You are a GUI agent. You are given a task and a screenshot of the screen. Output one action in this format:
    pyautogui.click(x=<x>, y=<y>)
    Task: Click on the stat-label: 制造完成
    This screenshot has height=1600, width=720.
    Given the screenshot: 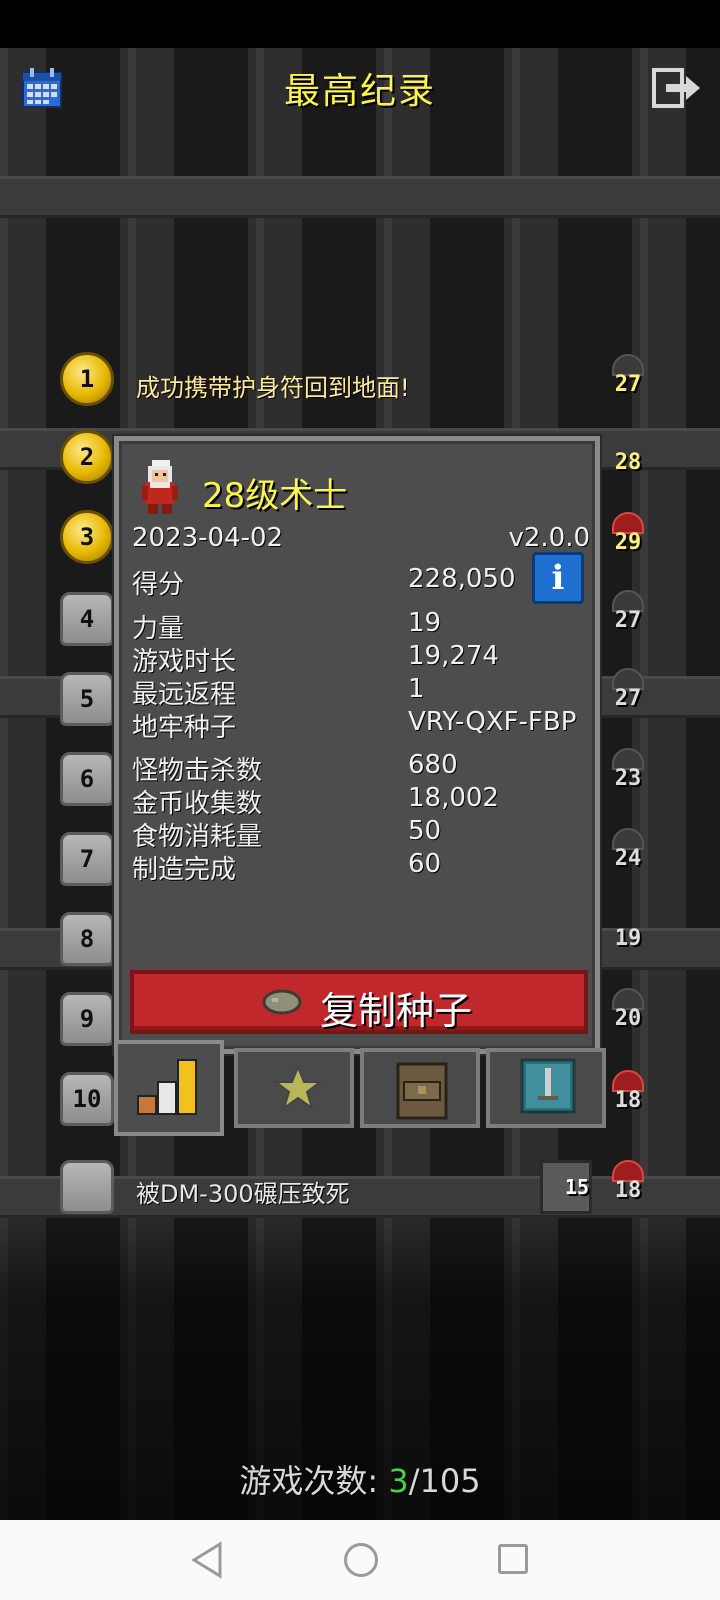 What is the action you would take?
    pyautogui.click(x=184, y=870)
    